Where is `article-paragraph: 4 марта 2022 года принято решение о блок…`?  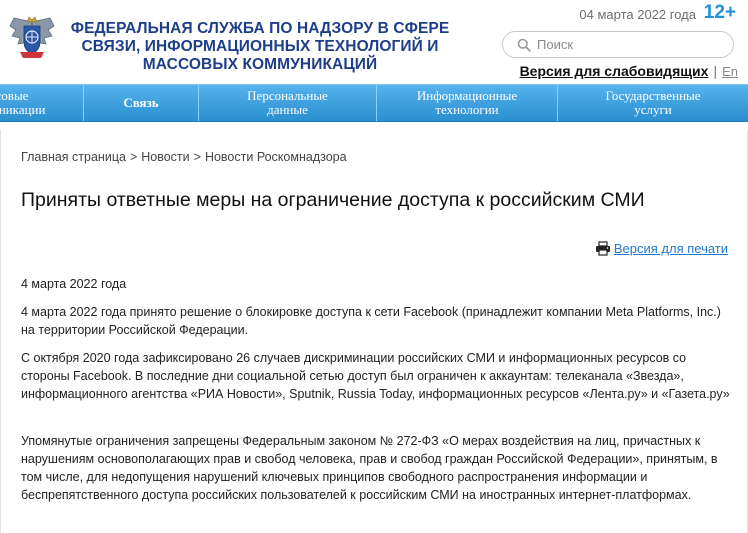
article-paragraph: 4 марта 2022 года принято решение о блок… is located at coordinates (371, 321).